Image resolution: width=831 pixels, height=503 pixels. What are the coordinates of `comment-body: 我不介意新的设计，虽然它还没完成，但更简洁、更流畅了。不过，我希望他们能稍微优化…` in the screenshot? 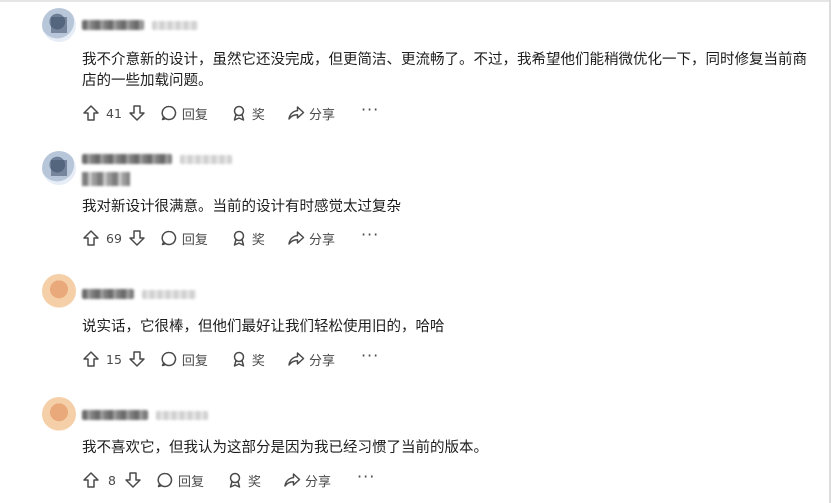 It's located at (444, 70).